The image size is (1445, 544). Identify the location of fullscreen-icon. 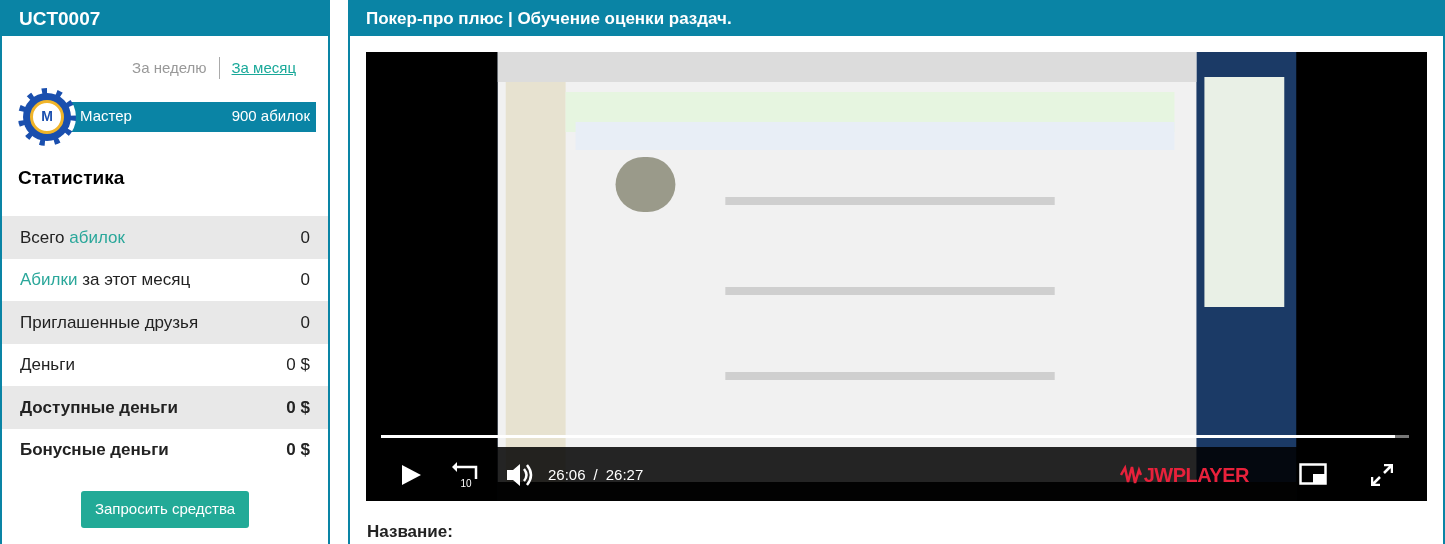
(1382, 475).